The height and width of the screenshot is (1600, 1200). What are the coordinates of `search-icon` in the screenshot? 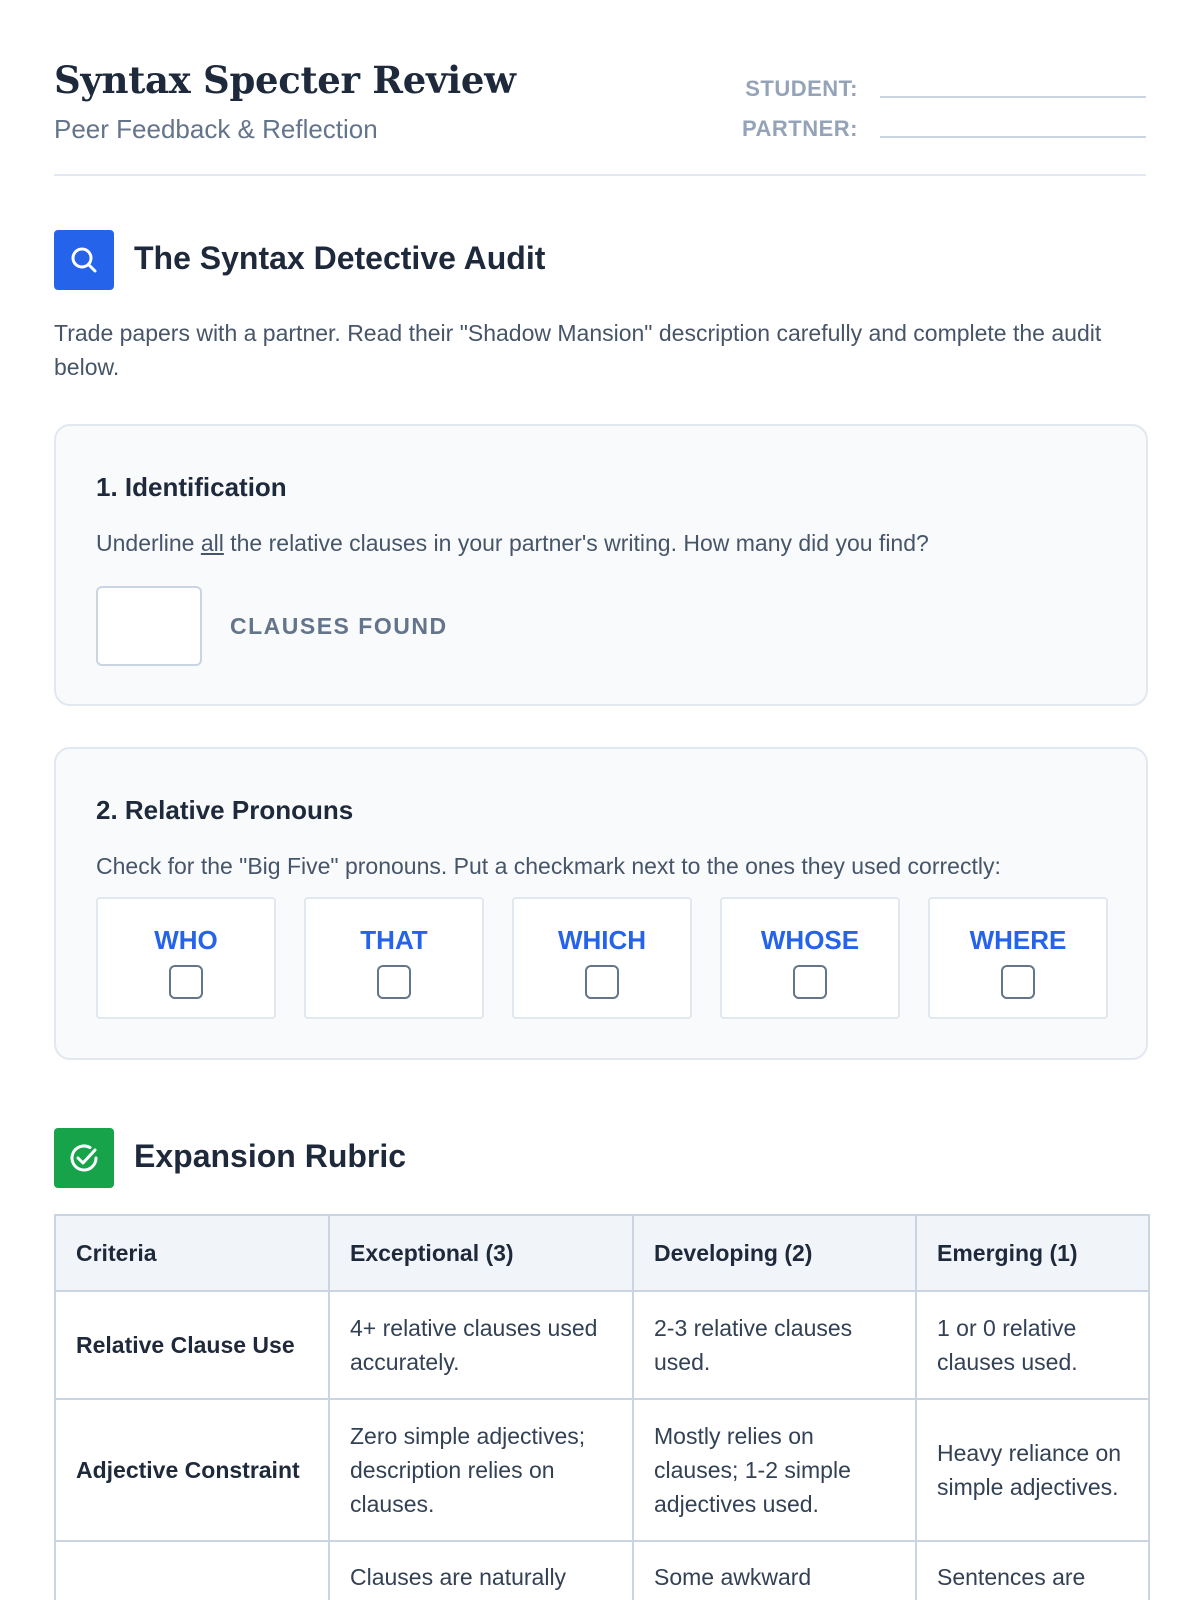 It's located at (84, 260).